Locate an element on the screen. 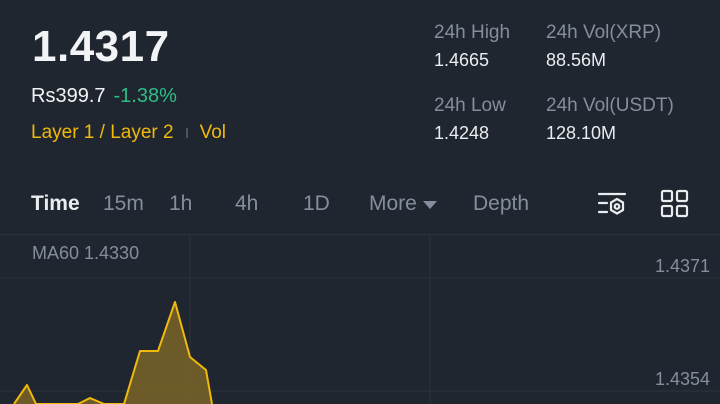  fiat-price: Rs399.7 is located at coordinates (68, 96).